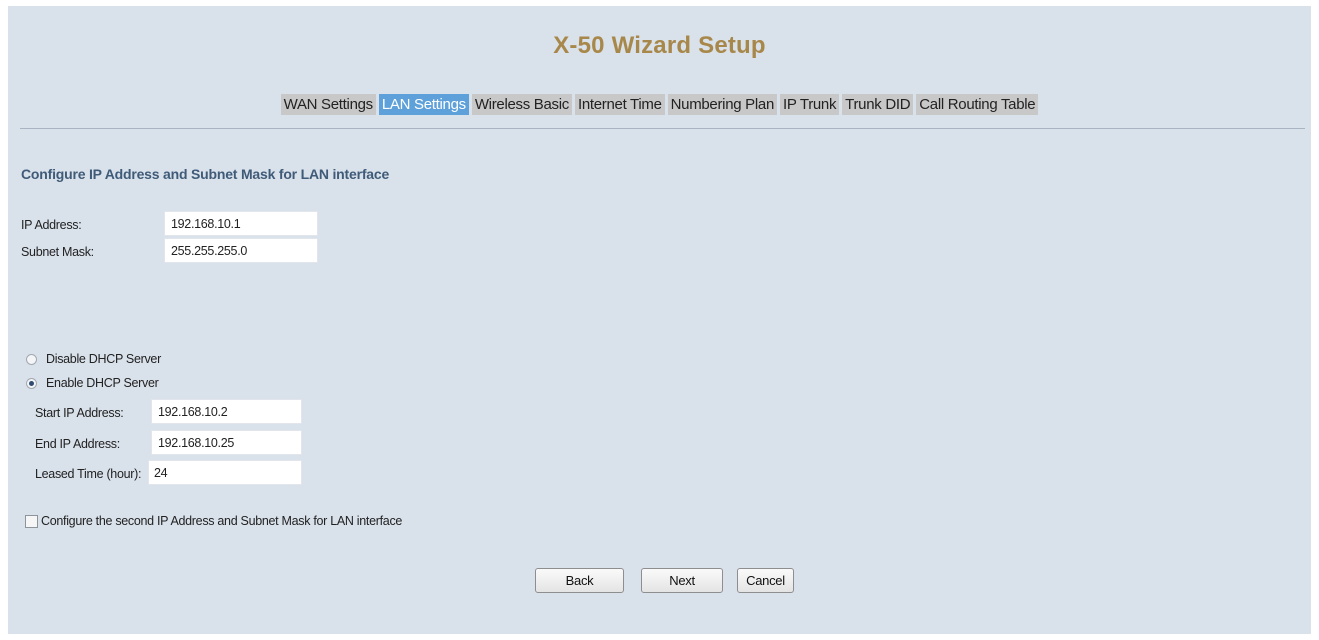 The height and width of the screenshot is (640, 1319). What do you see at coordinates (226, 442) in the screenshot?
I see `end-ip-input` at bounding box center [226, 442].